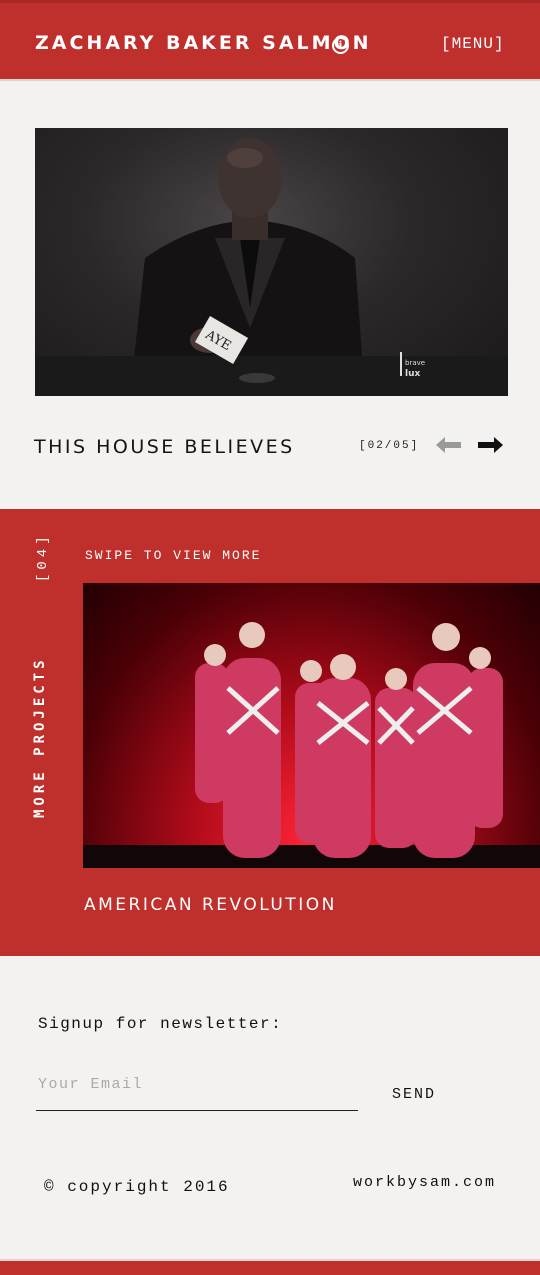  What do you see at coordinates (210, 905) in the screenshot?
I see `project-card-title: AMERICAN REVOLUTION` at bounding box center [210, 905].